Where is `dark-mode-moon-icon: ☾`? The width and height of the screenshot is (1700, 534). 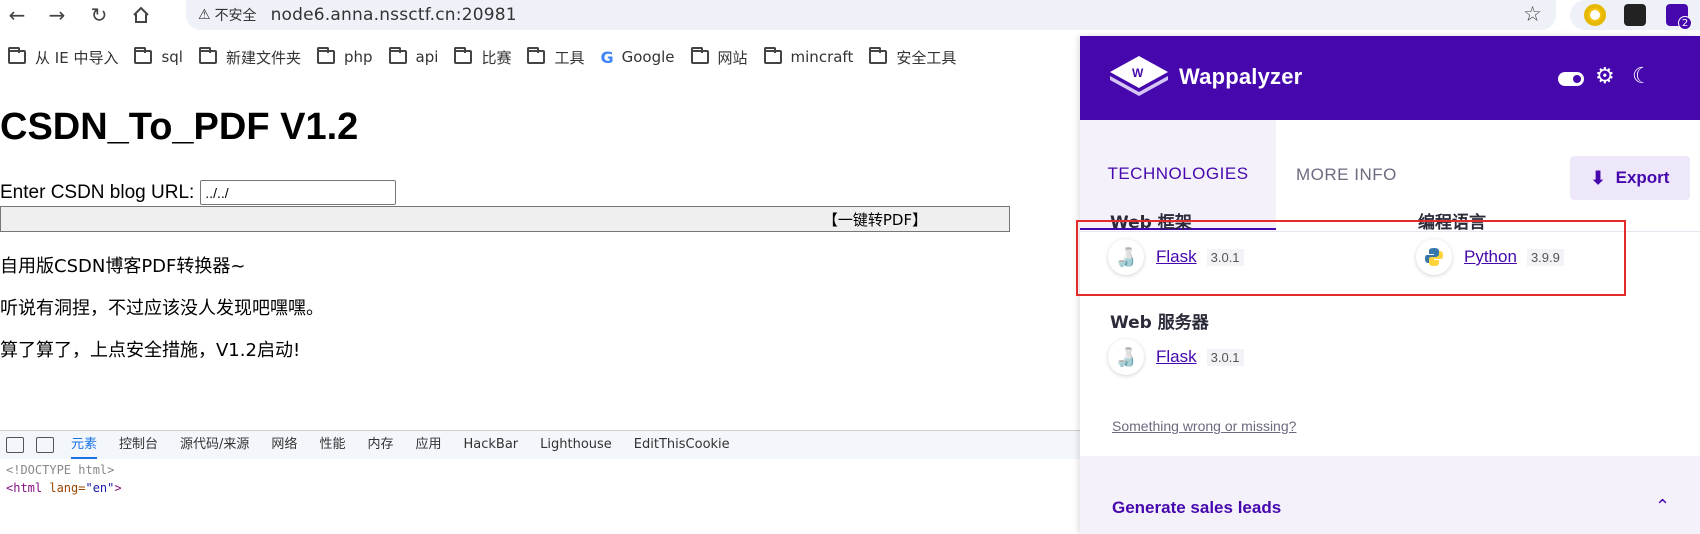 dark-mode-moon-icon: ☾ is located at coordinates (1642, 76).